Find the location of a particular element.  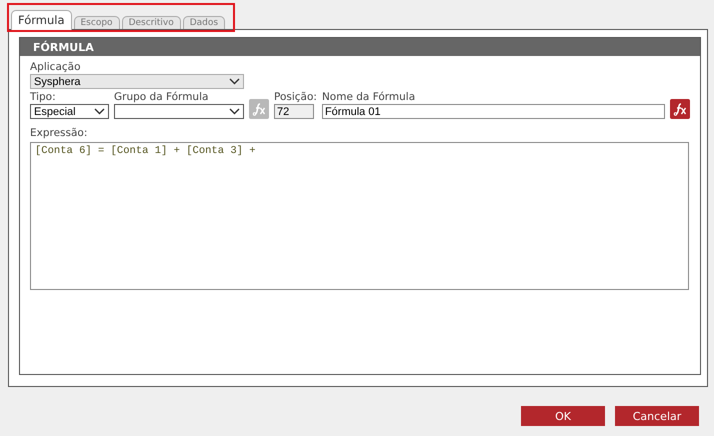

formula-name-field: Fórmula 01 is located at coordinates (493, 111).